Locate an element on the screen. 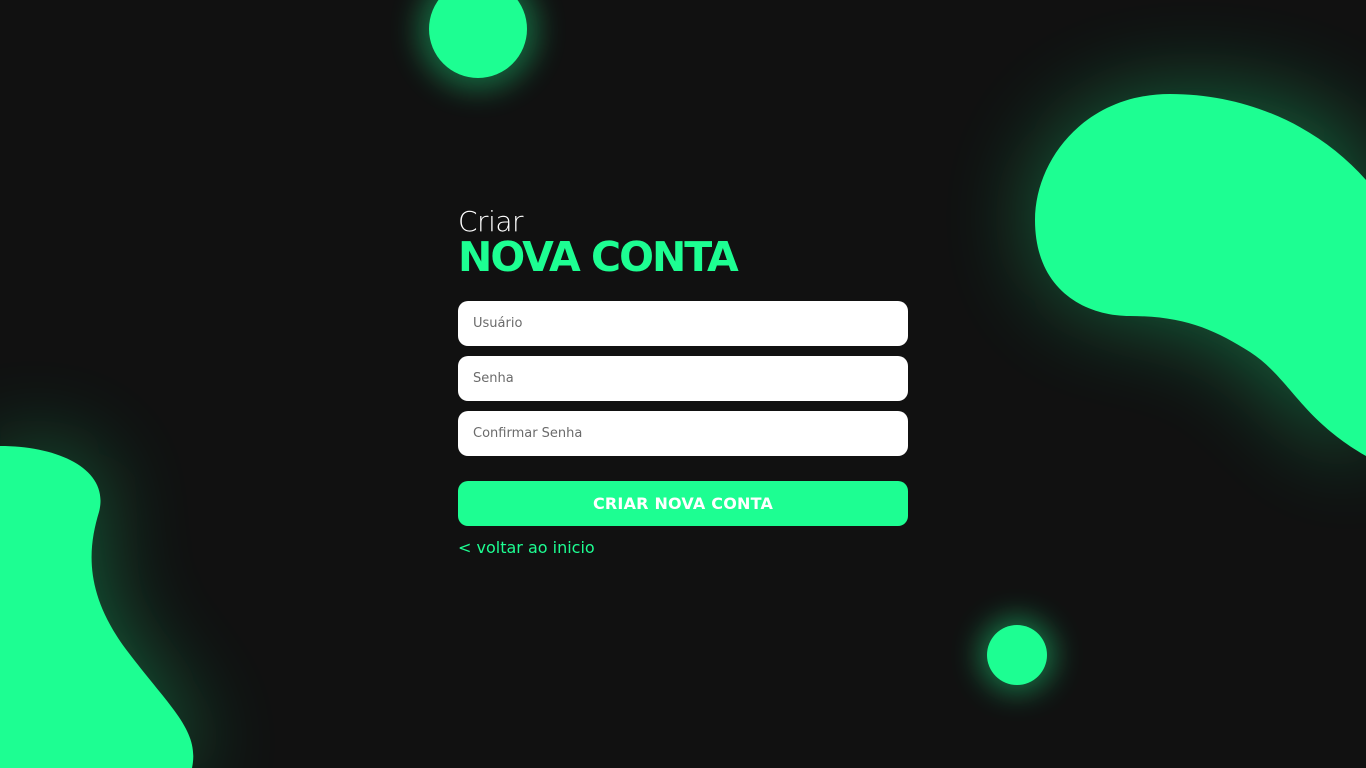 The image size is (1366, 768). username-input is located at coordinates (683, 323).